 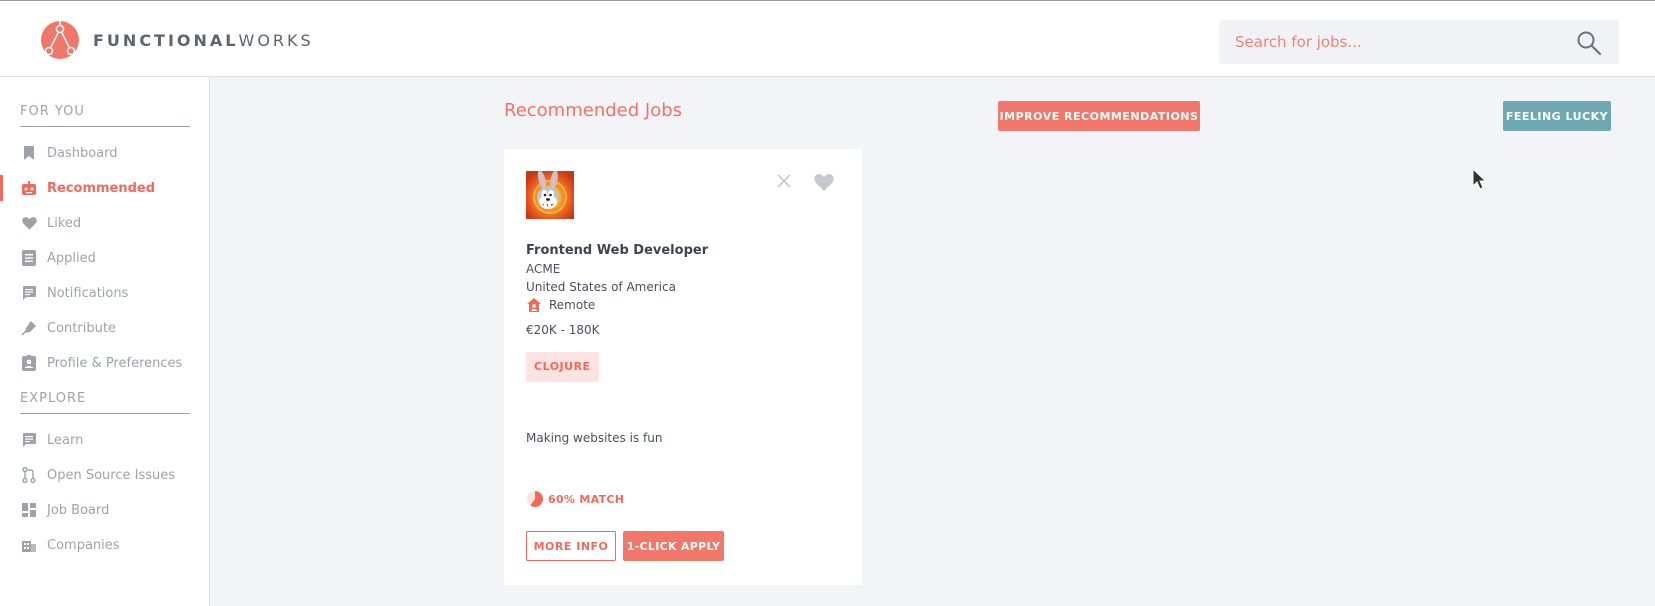 What do you see at coordinates (563, 330) in the screenshot?
I see `salary-range: €20K - 180K` at bounding box center [563, 330].